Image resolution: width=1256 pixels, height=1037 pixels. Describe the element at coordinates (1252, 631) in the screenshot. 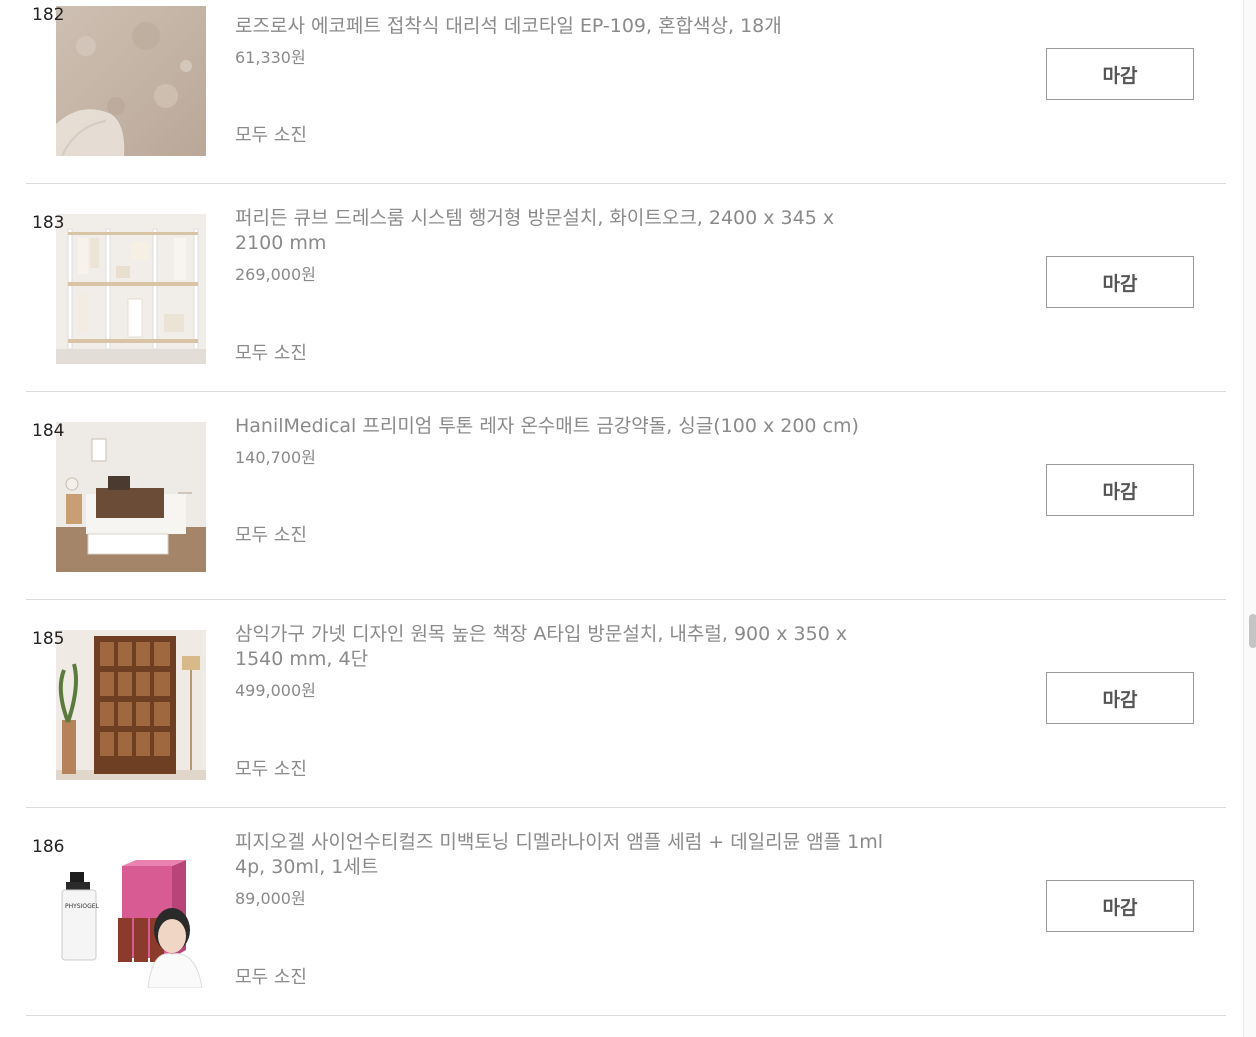

I see `scrollbar-thumb` at that location.